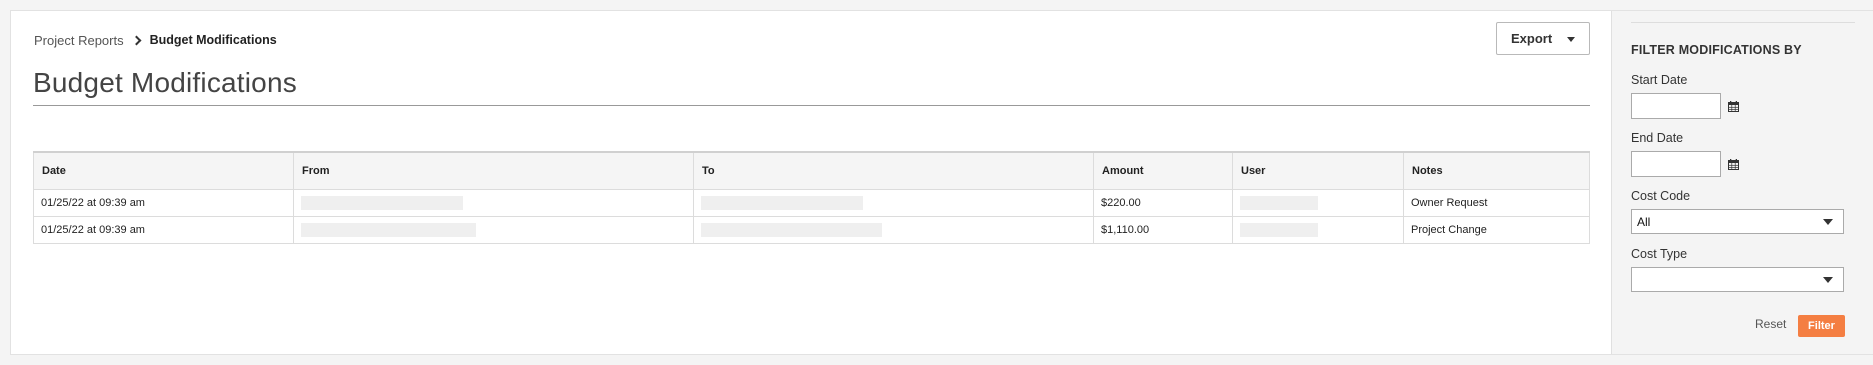 This screenshot has width=1873, height=365. I want to click on chevron-right-icon, so click(136, 40).